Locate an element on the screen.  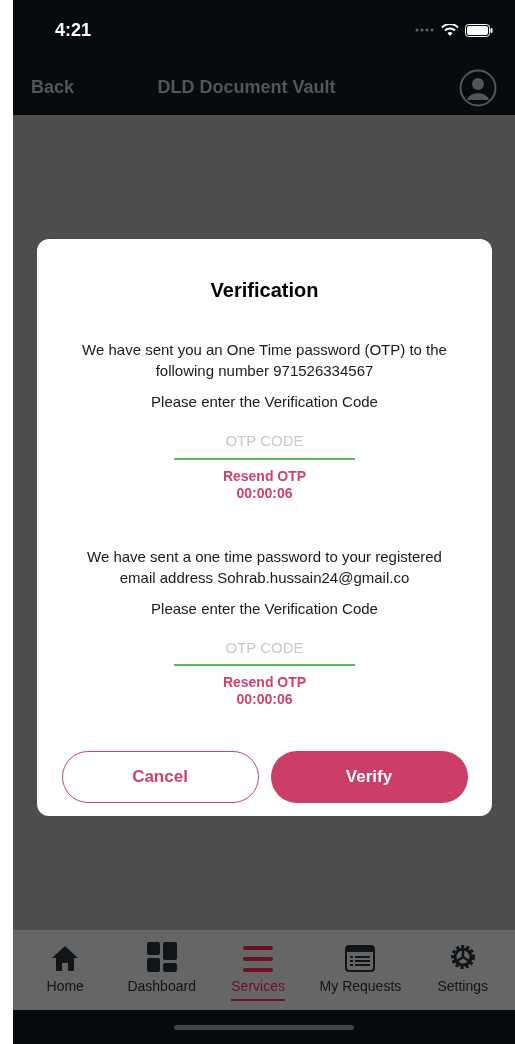
profile-avatar-icon is located at coordinates (478, 87).